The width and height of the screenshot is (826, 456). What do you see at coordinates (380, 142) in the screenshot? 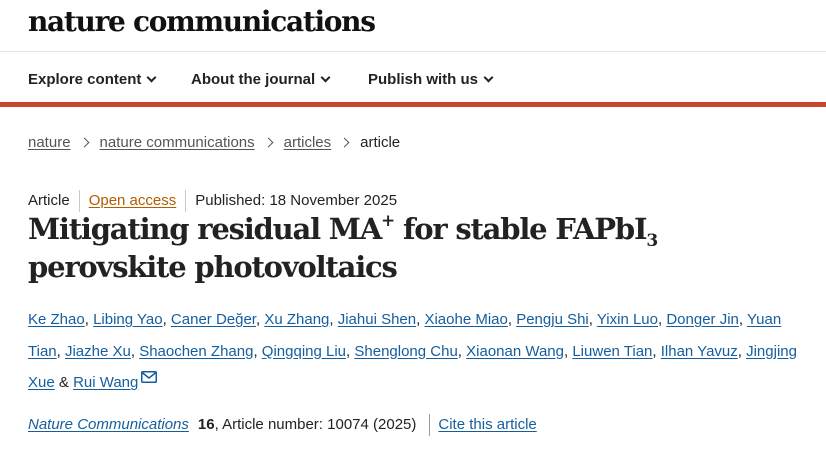
I see `breadcrumb-current: article` at bounding box center [380, 142].